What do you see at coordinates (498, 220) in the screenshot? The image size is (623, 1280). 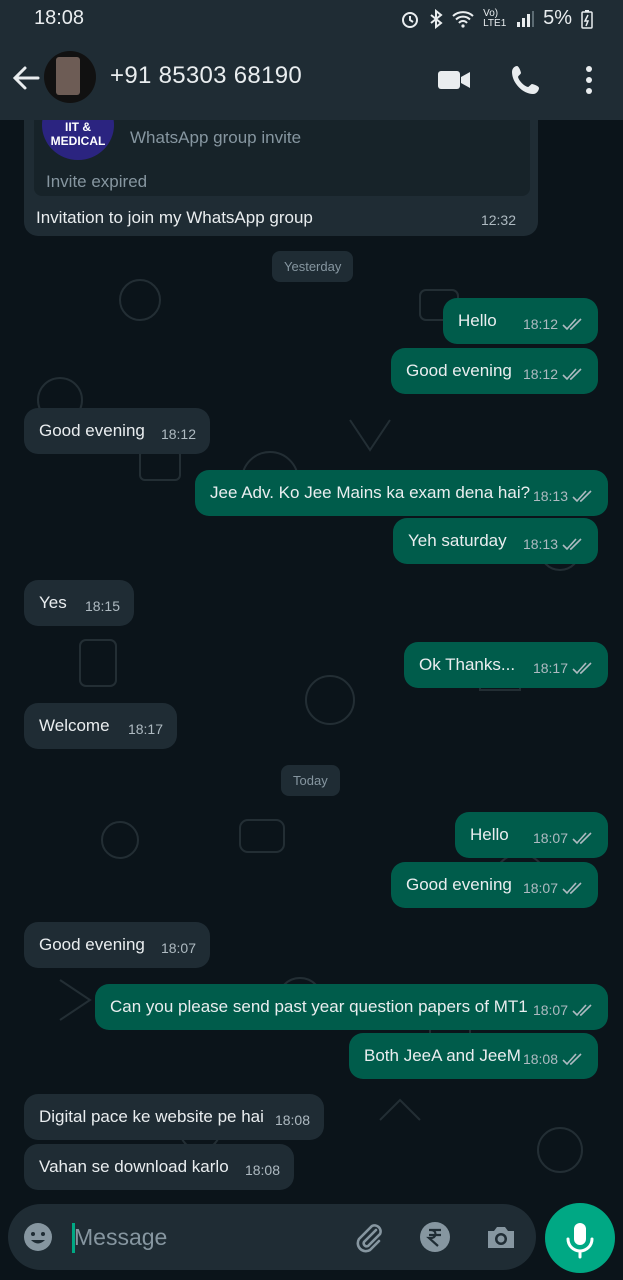 I see `message-time: 12:32` at bounding box center [498, 220].